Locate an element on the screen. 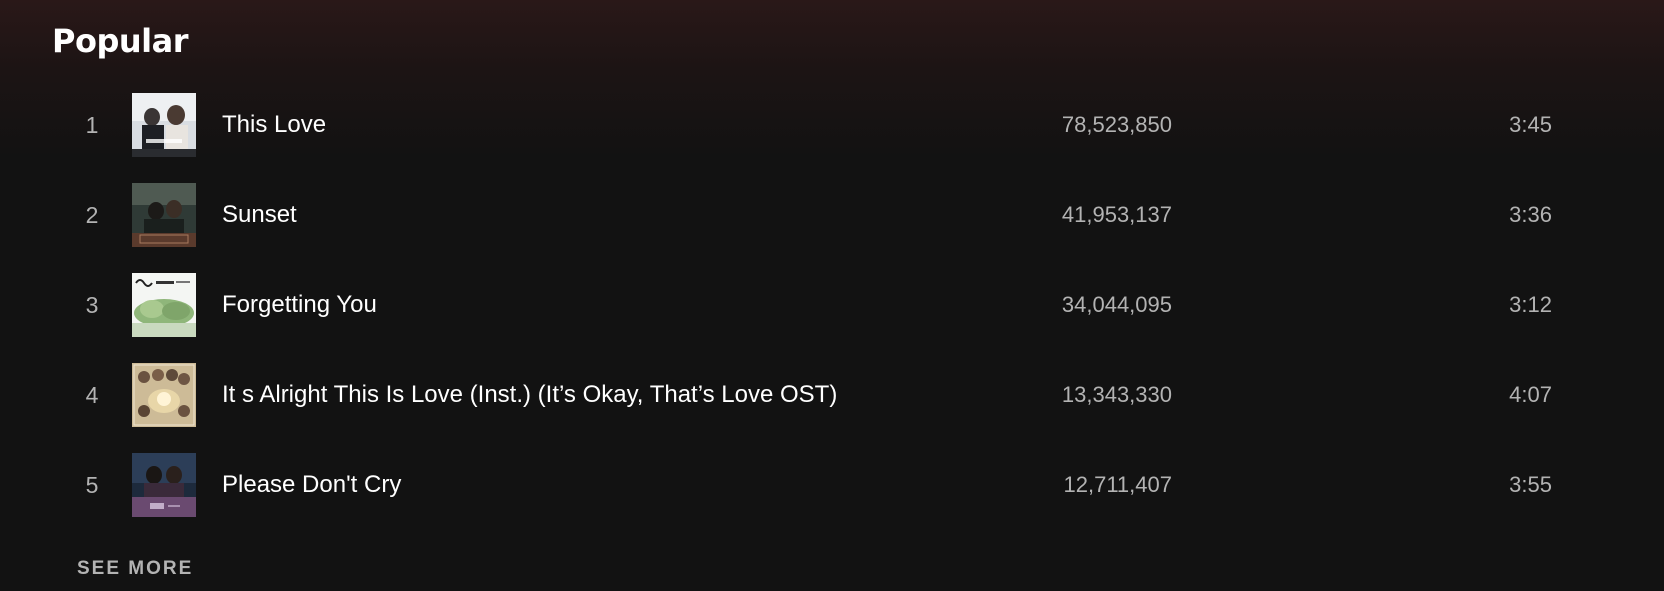 The image size is (1664, 591). track-title: This Love is located at coordinates (274, 125).